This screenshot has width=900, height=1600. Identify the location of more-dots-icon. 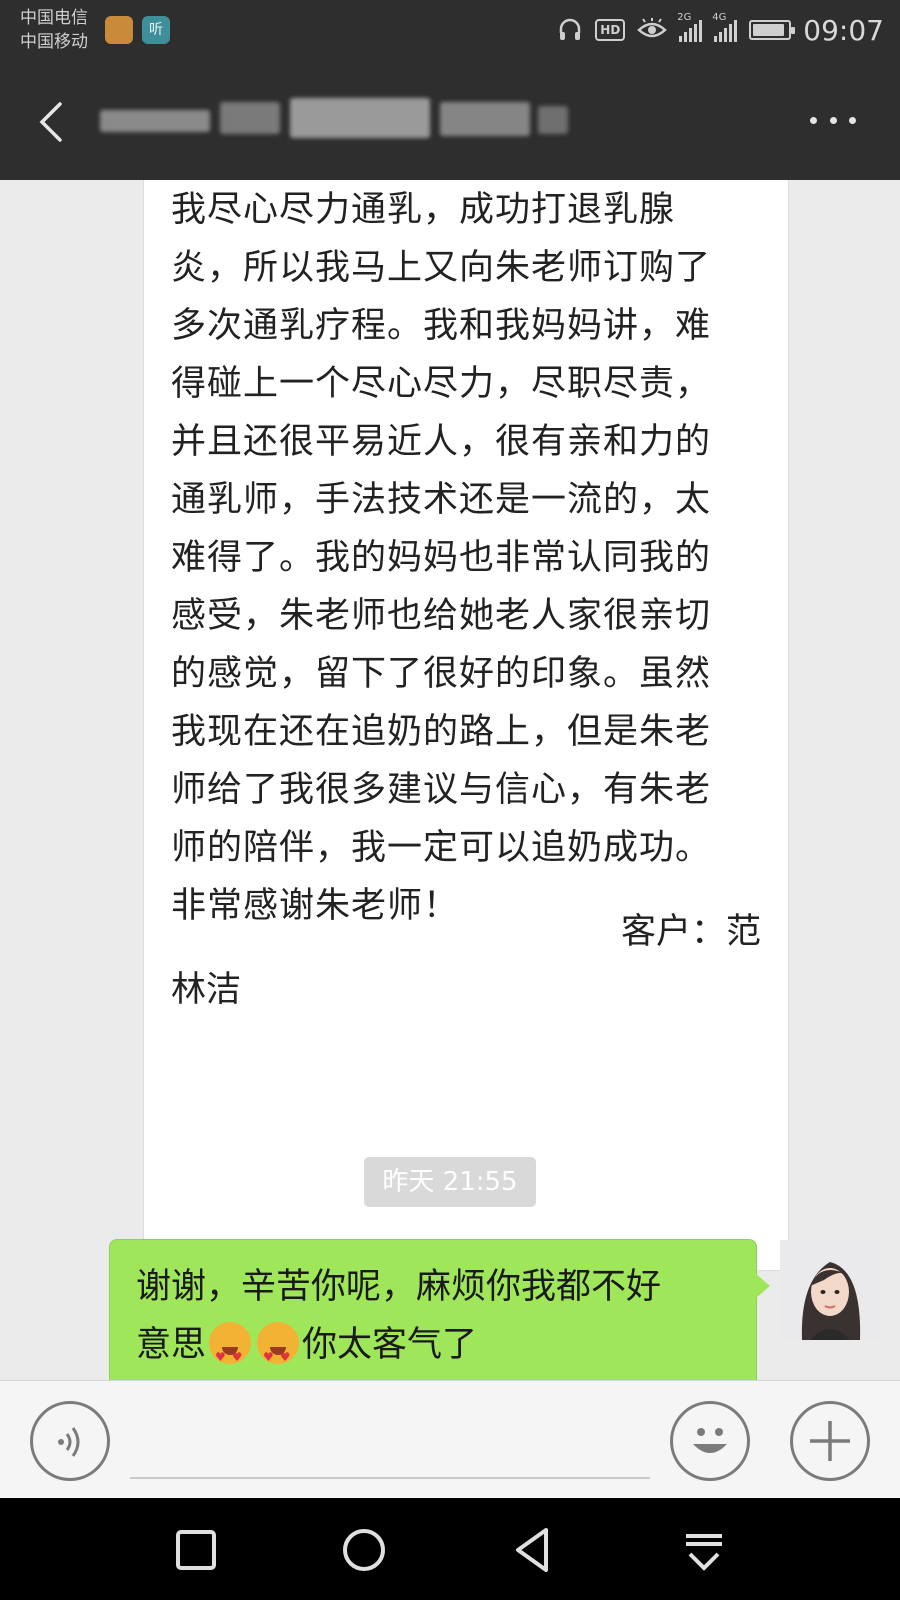
(833, 120).